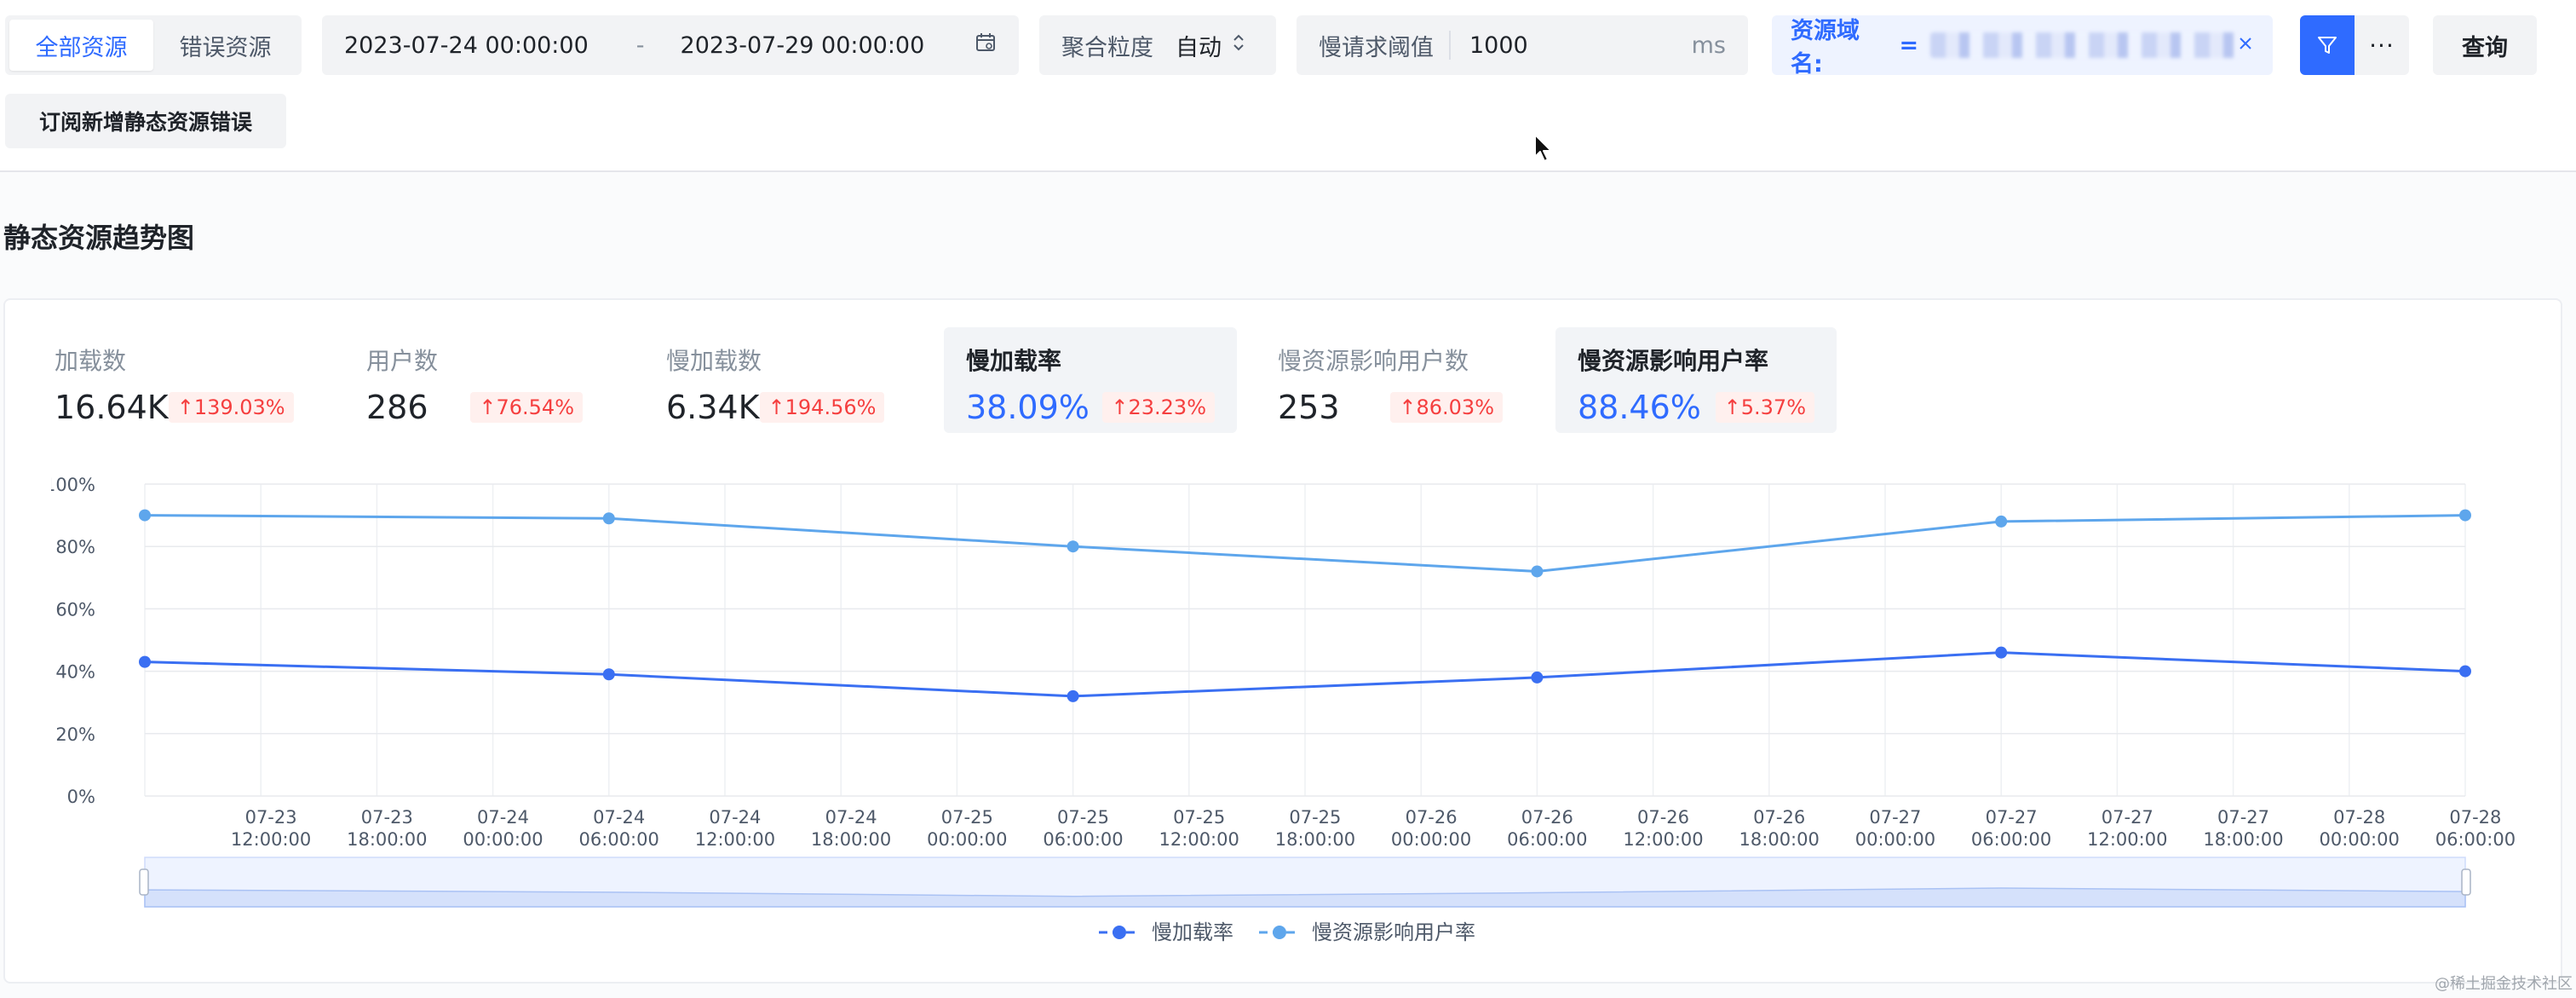  I want to click on zoom-slider-handle-right, so click(2466, 882).